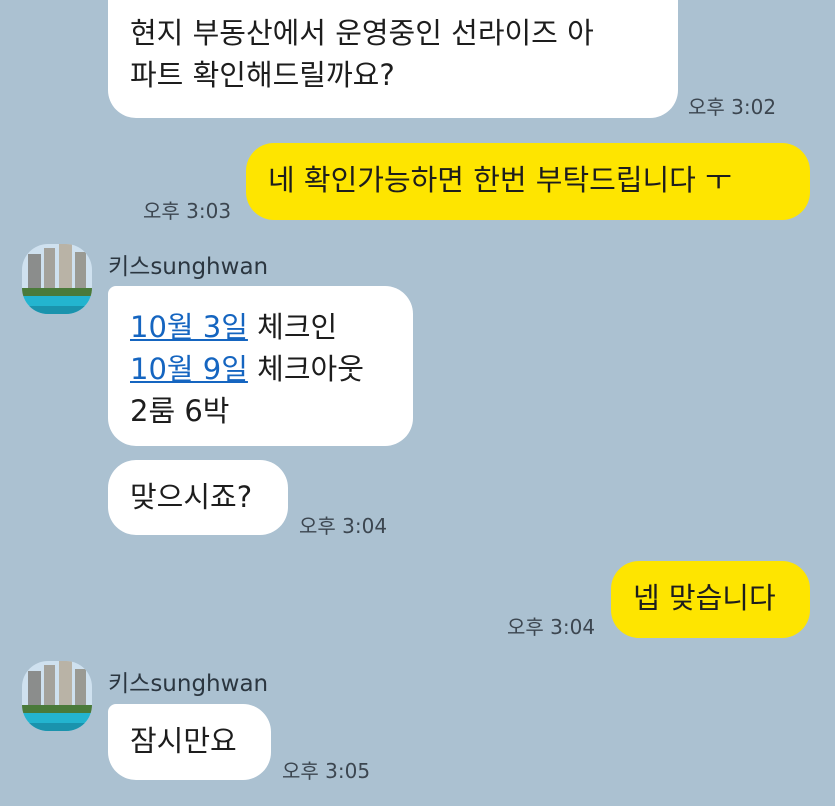  Describe the element at coordinates (189, 369) in the screenshot. I see `date-link: 10월 9일` at that location.